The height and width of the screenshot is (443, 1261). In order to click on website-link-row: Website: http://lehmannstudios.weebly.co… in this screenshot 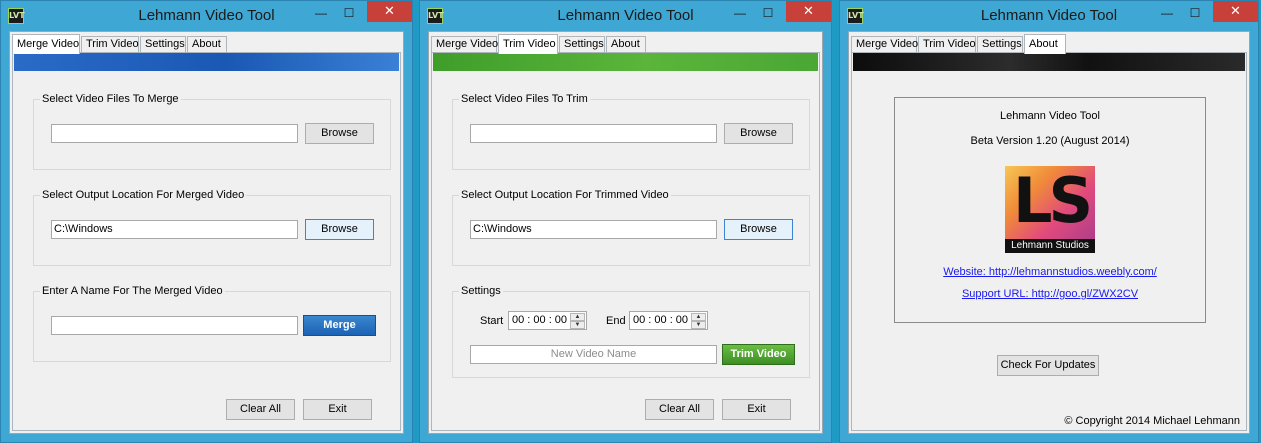, I will do `click(1050, 272)`.